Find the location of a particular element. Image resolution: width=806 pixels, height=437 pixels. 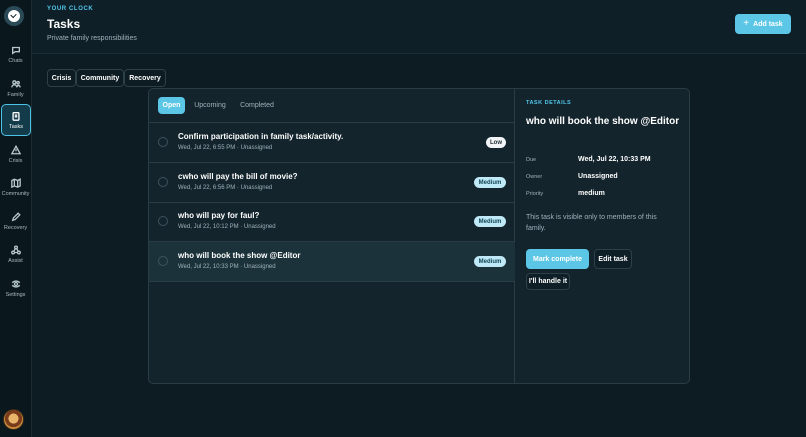

page-subtitle: Private family responsibilities is located at coordinates (92, 38).